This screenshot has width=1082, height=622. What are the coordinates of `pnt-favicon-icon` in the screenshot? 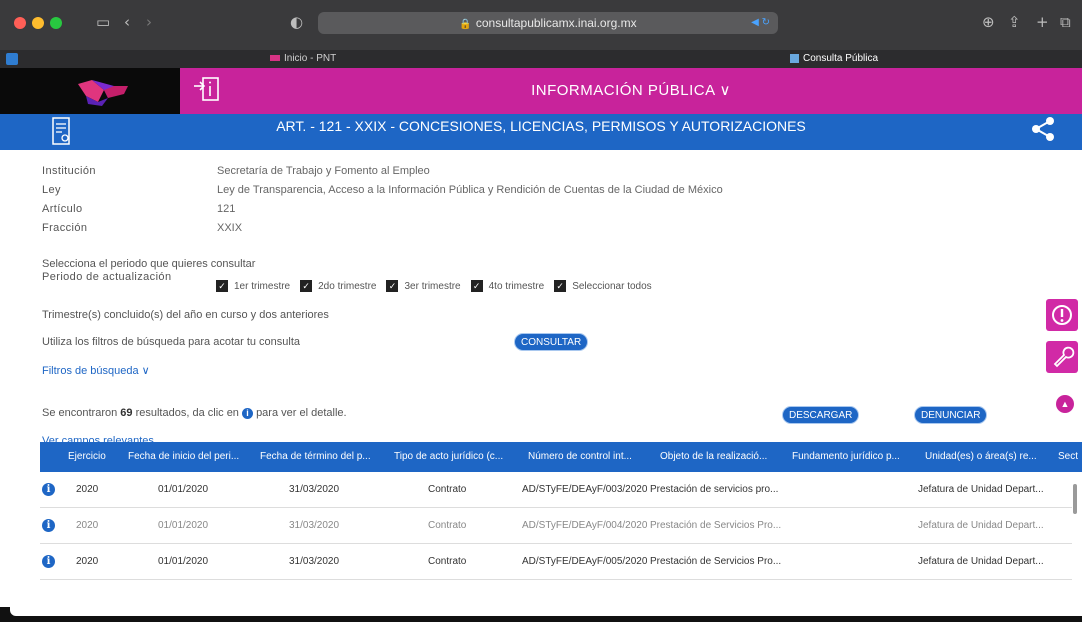 It's located at (275, 58).